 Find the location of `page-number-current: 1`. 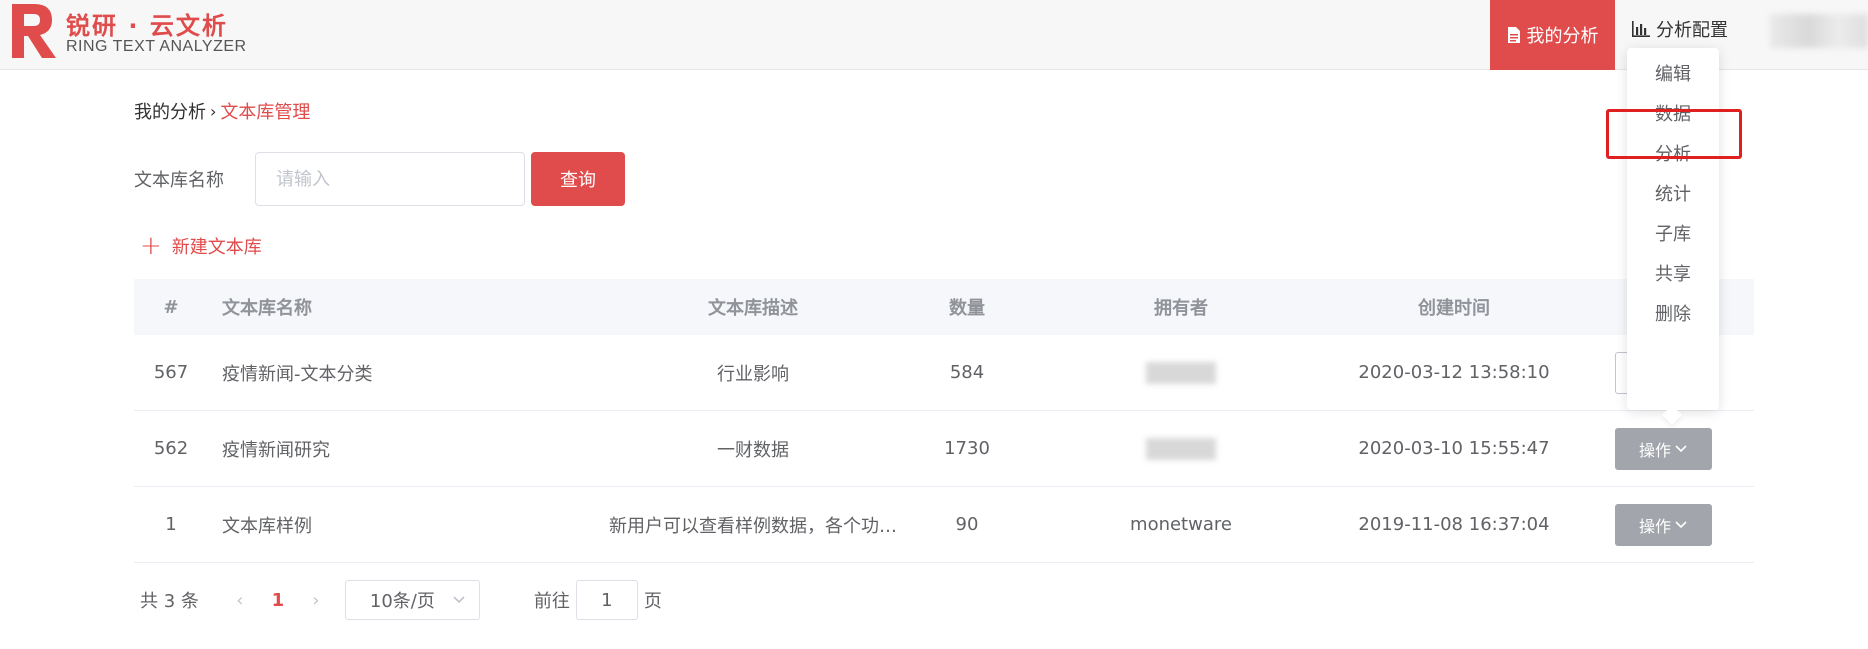

page-number-current: 1 is located at coordinates (278, 600).